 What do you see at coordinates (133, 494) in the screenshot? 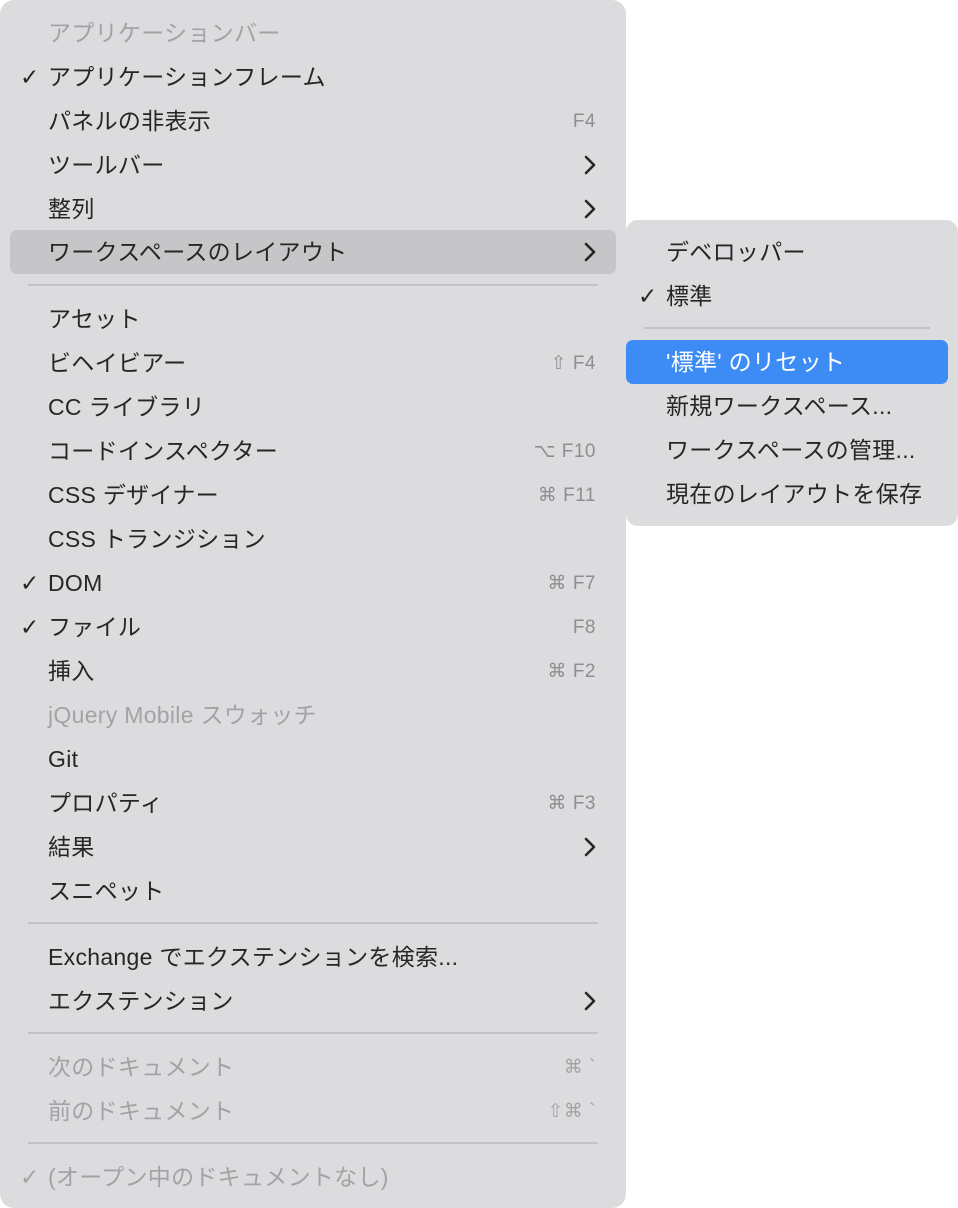
I see `menu-item-label: CSS デザイナー` at bounding box center [133, 494].